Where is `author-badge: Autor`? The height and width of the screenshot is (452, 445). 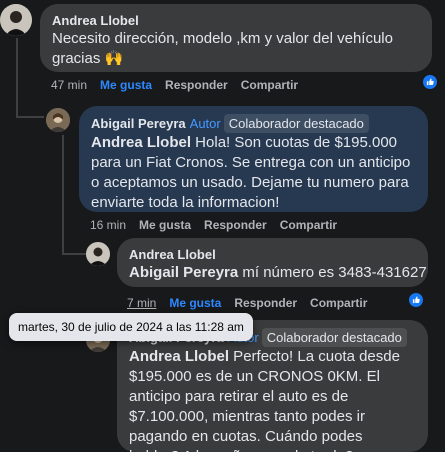
author-badge: Autor is located at coordinates (205, 123).